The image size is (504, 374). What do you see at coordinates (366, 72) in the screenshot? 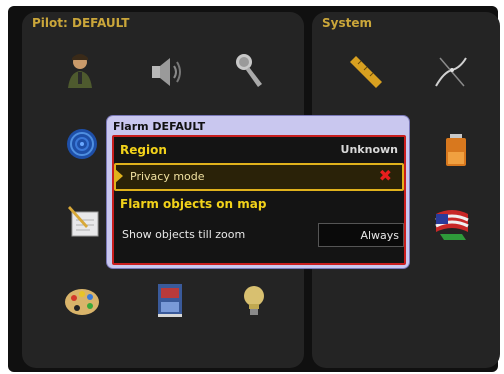
I see `ruler-icon` at bounding box center [366, 72].